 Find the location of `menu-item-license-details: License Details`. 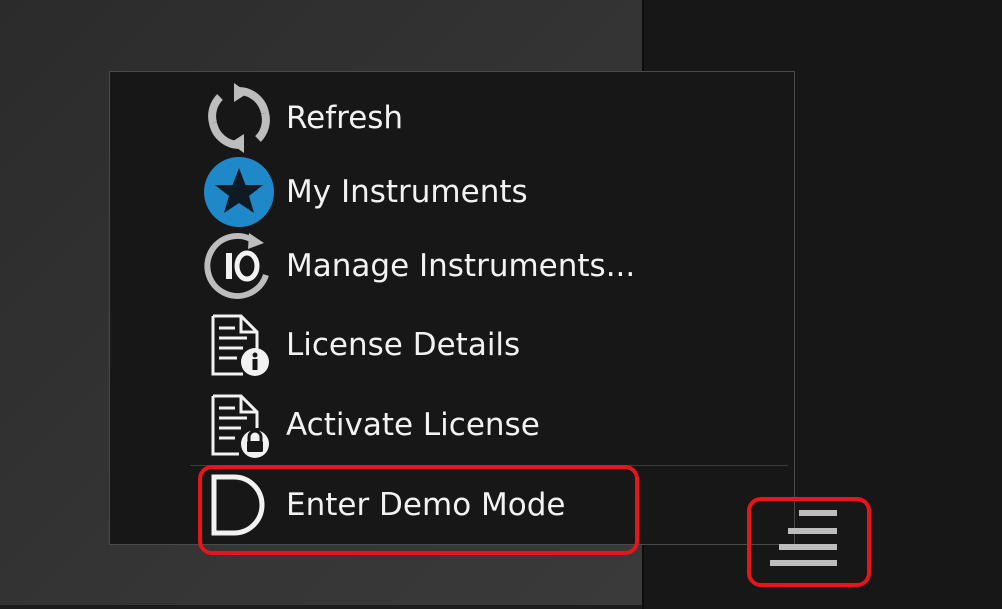

menu-item-license-details: License Details is located at coordinates (360, 345).